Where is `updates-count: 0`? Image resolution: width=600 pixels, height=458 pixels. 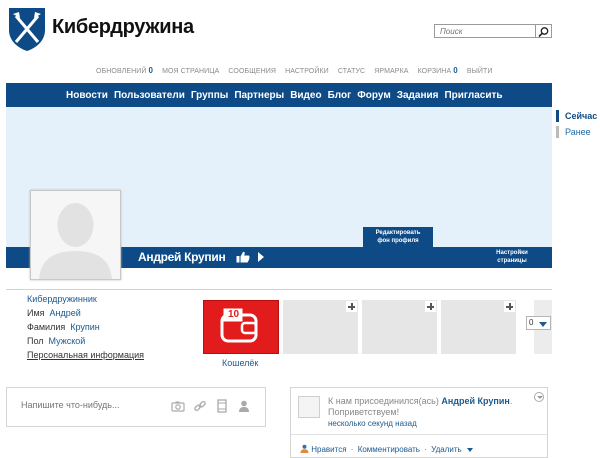
updates-count: 0 is located at coordinates (151, 70).